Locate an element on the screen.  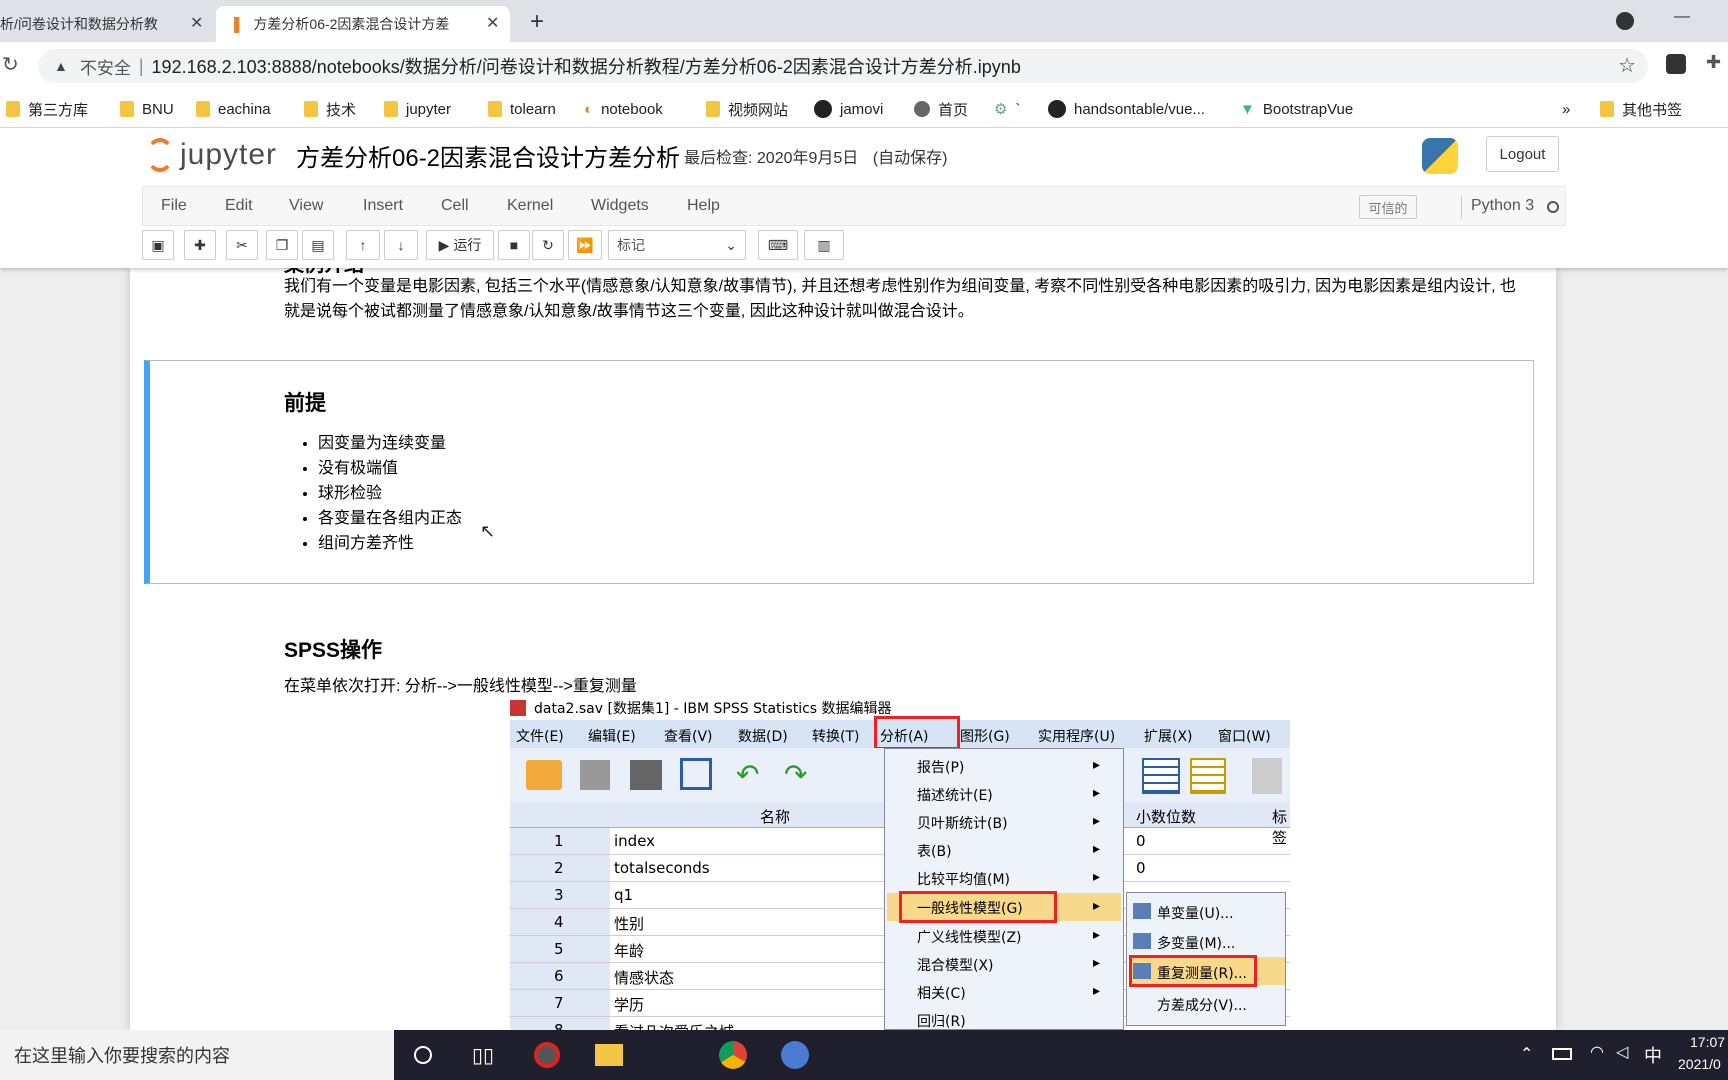
tab-search-icon is located at coordinates (1625, 21).